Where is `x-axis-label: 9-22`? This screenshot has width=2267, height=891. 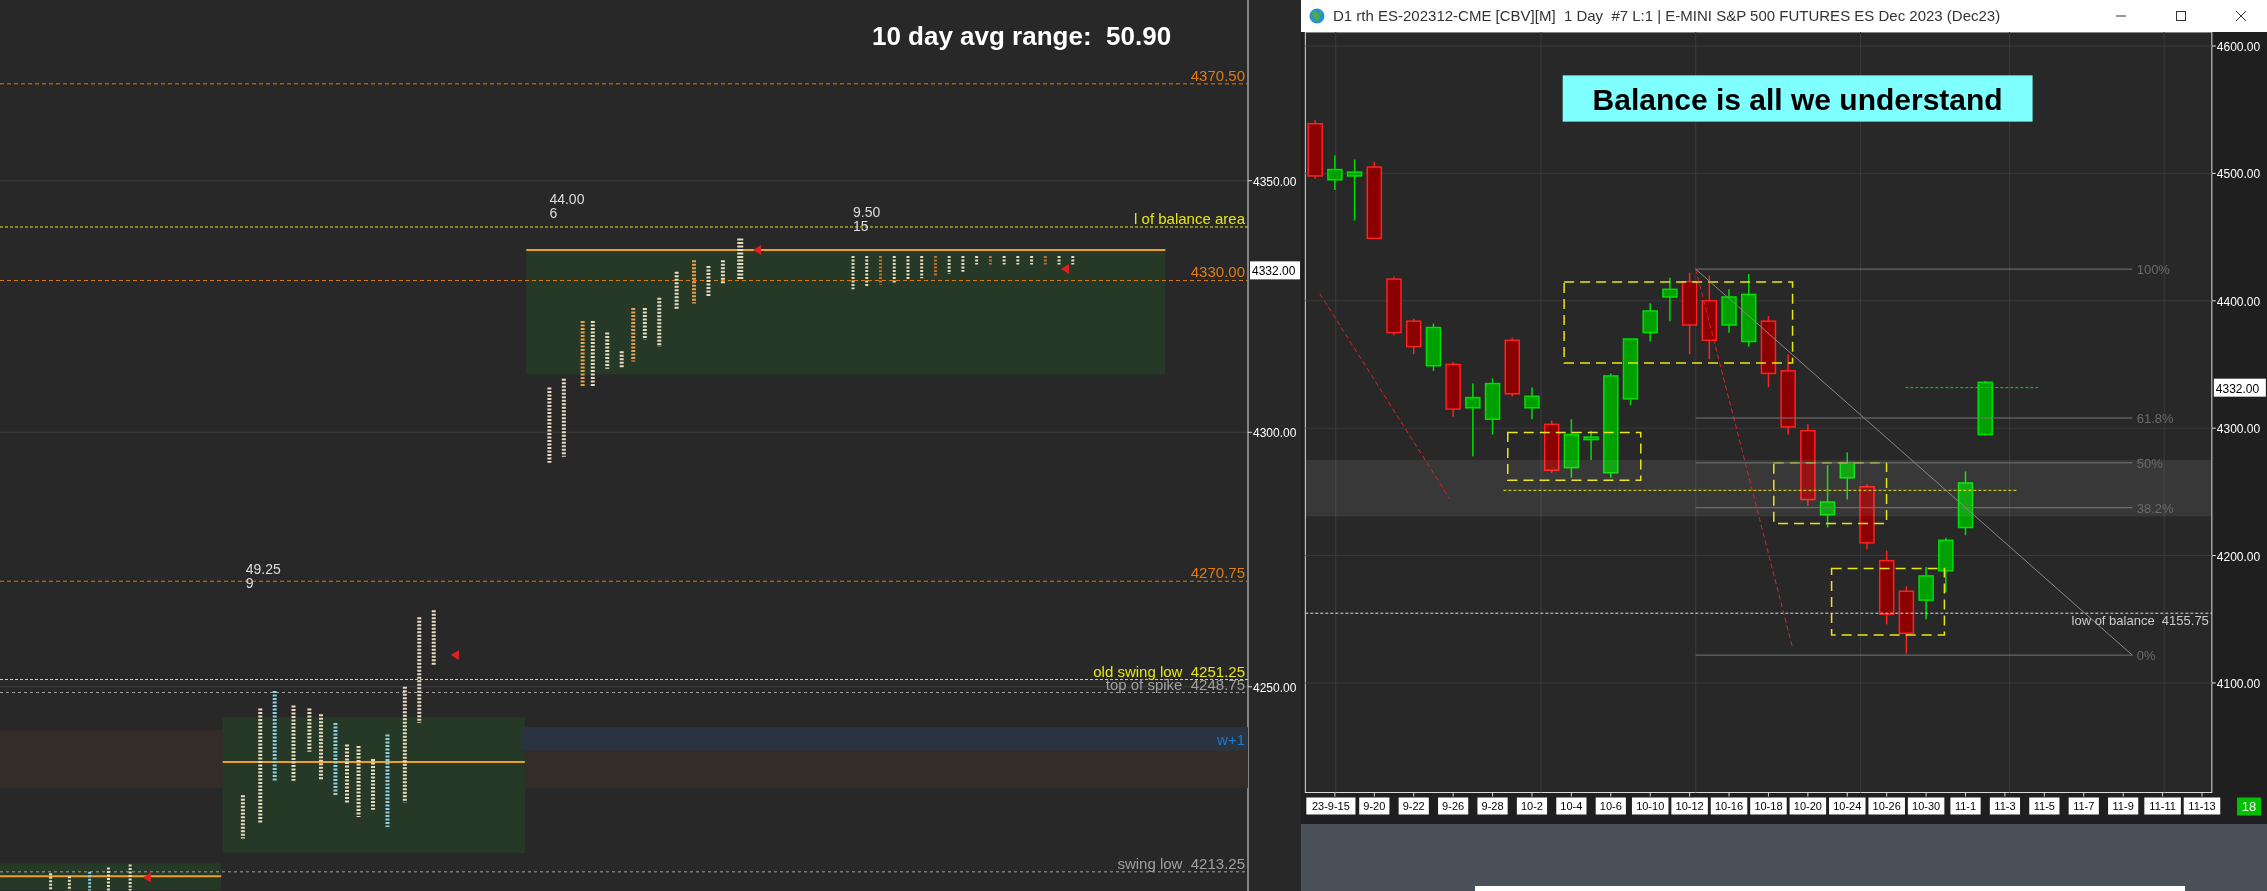 x-axis-label: 9-22 is located at coordinates (1413, 806).